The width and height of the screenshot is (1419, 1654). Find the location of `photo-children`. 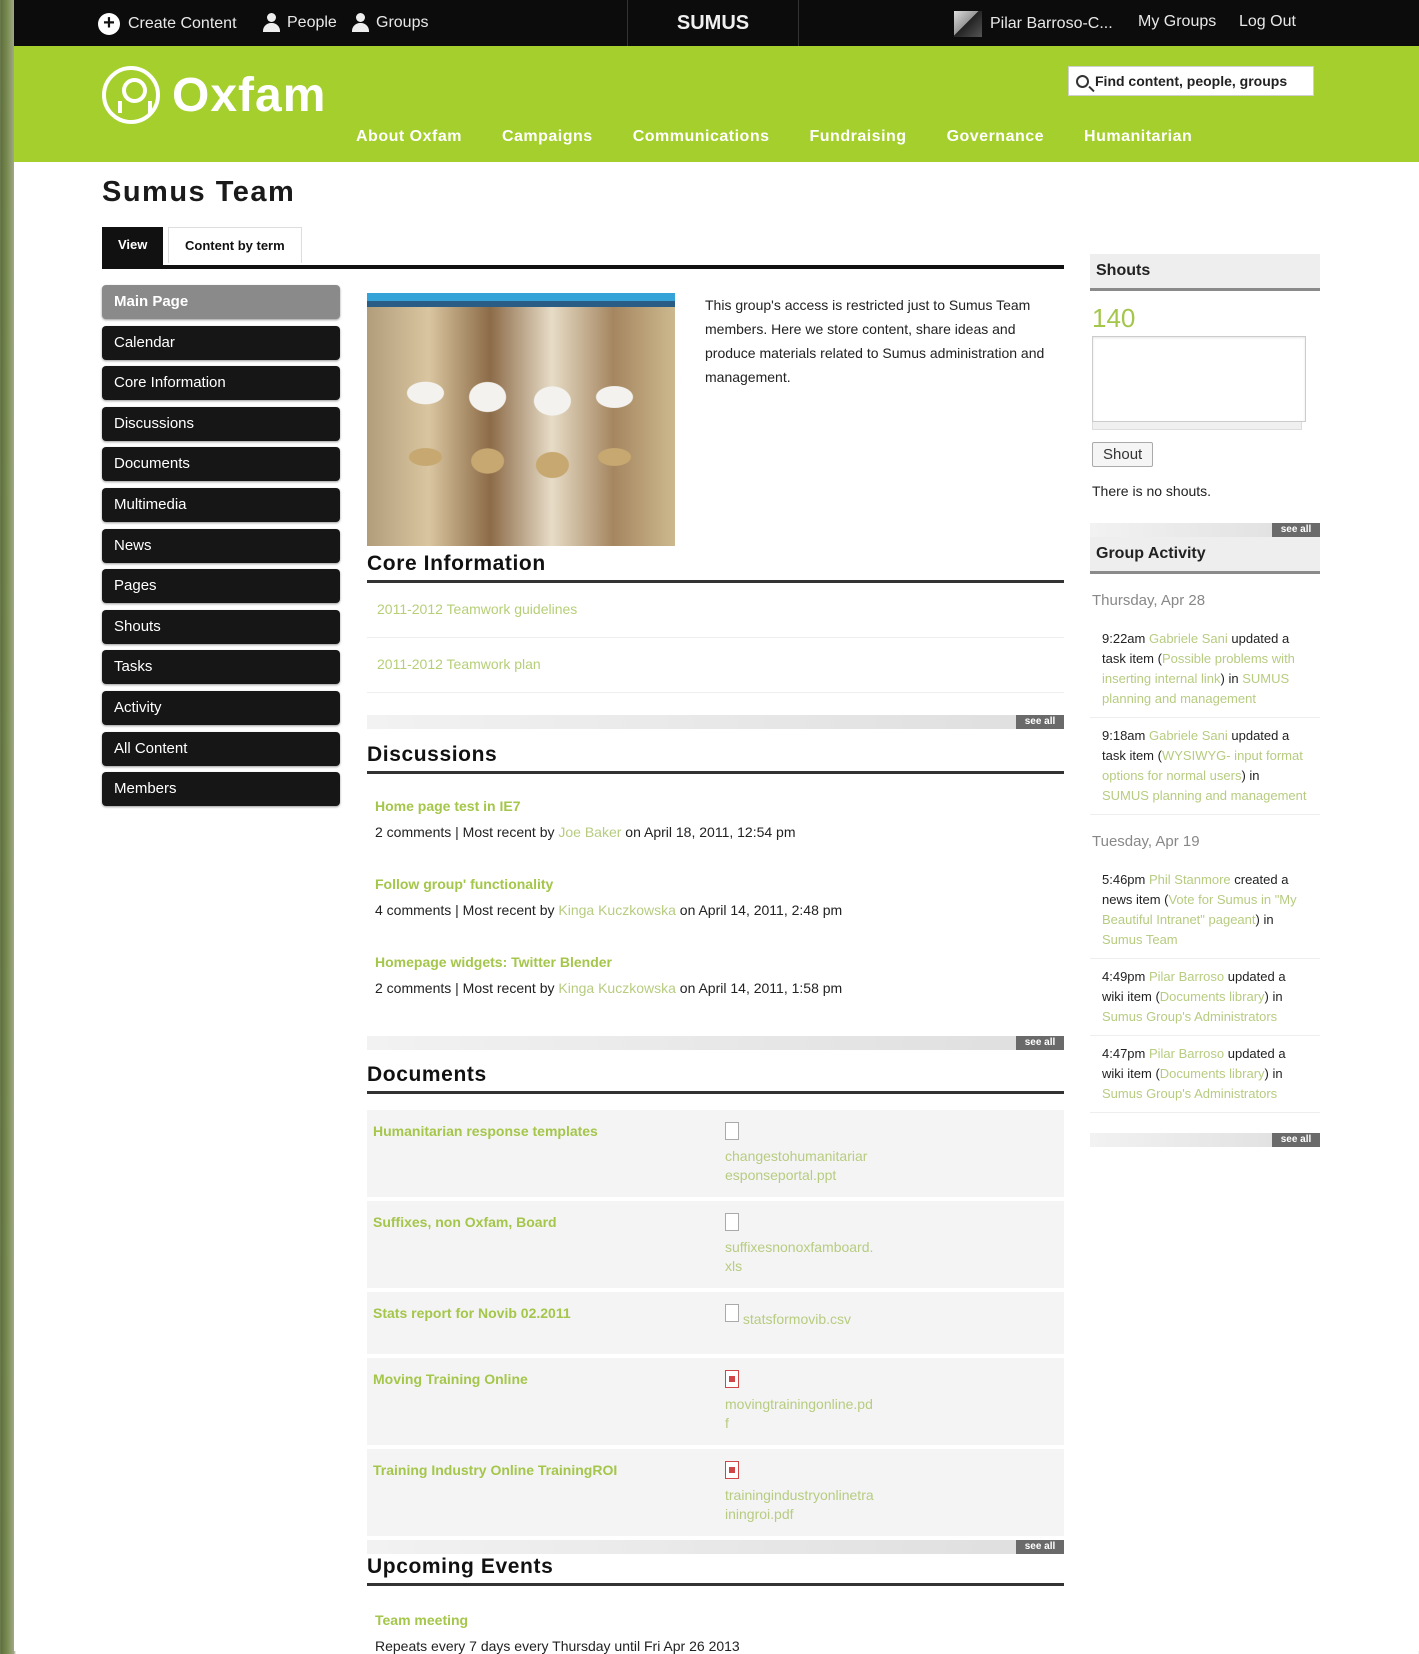

photo-children is located at coordinates (520, 433).